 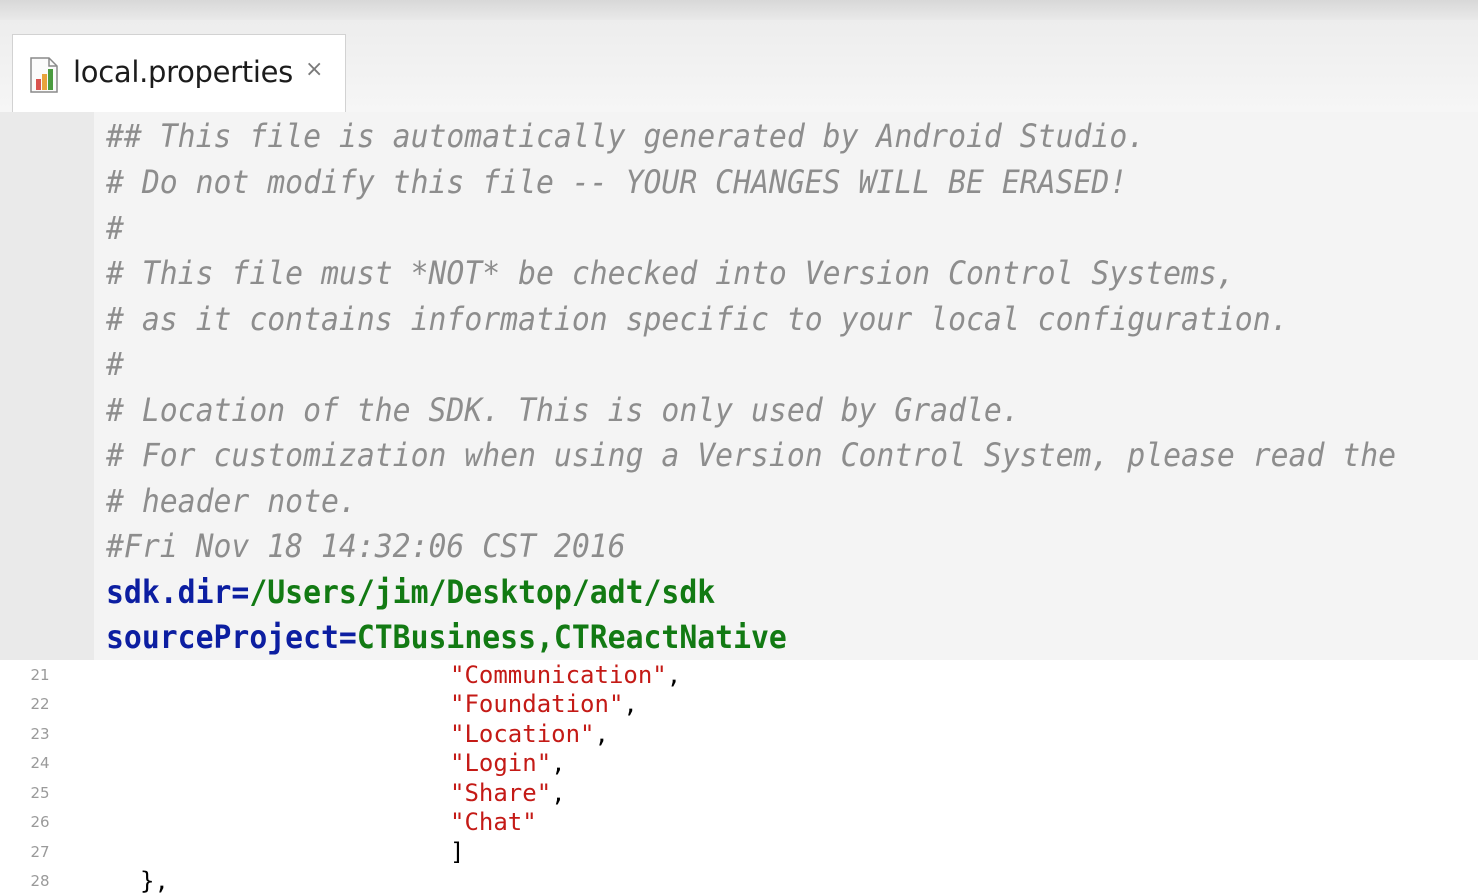 I want to click on code-line: "Login",, so click(x=508, y=763).